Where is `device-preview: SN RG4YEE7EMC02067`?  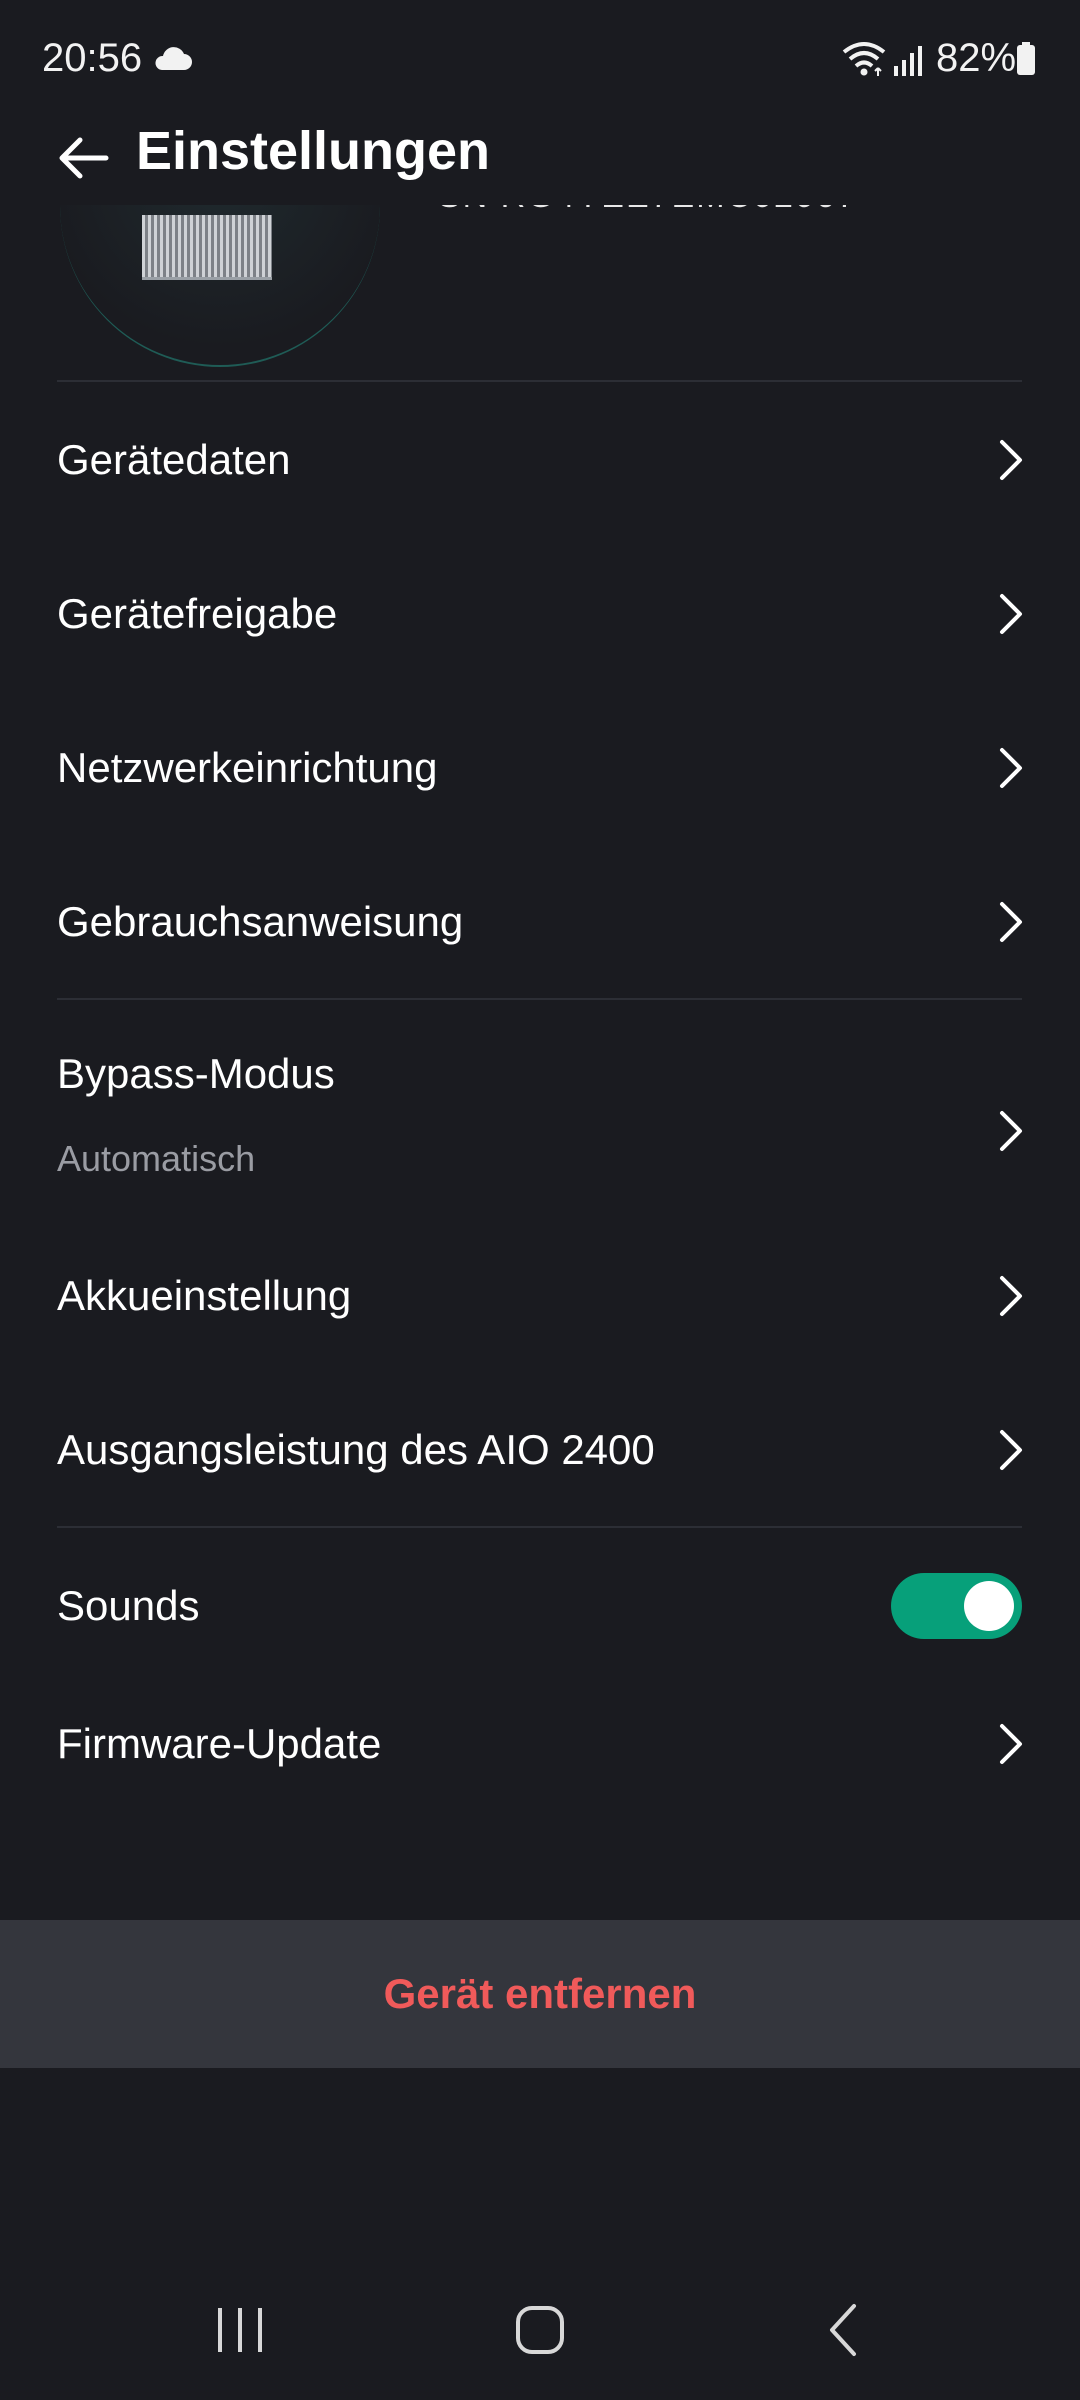
device-preview: SN RG4YEE7EMC02067 is located at coordinates (540, 292).